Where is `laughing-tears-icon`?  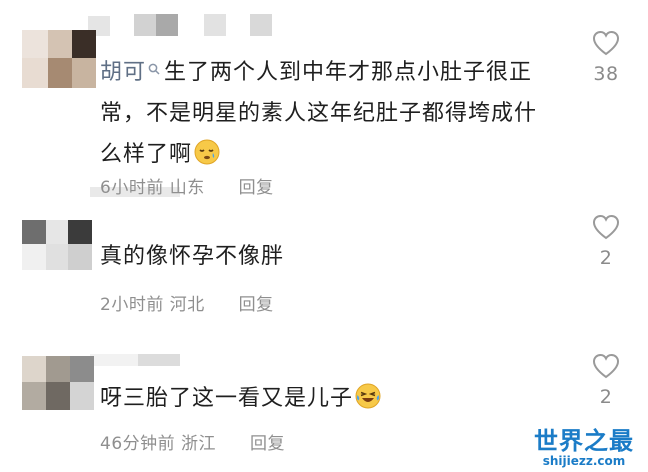 laughing-tears-icon is located at coordinates (368, 396).